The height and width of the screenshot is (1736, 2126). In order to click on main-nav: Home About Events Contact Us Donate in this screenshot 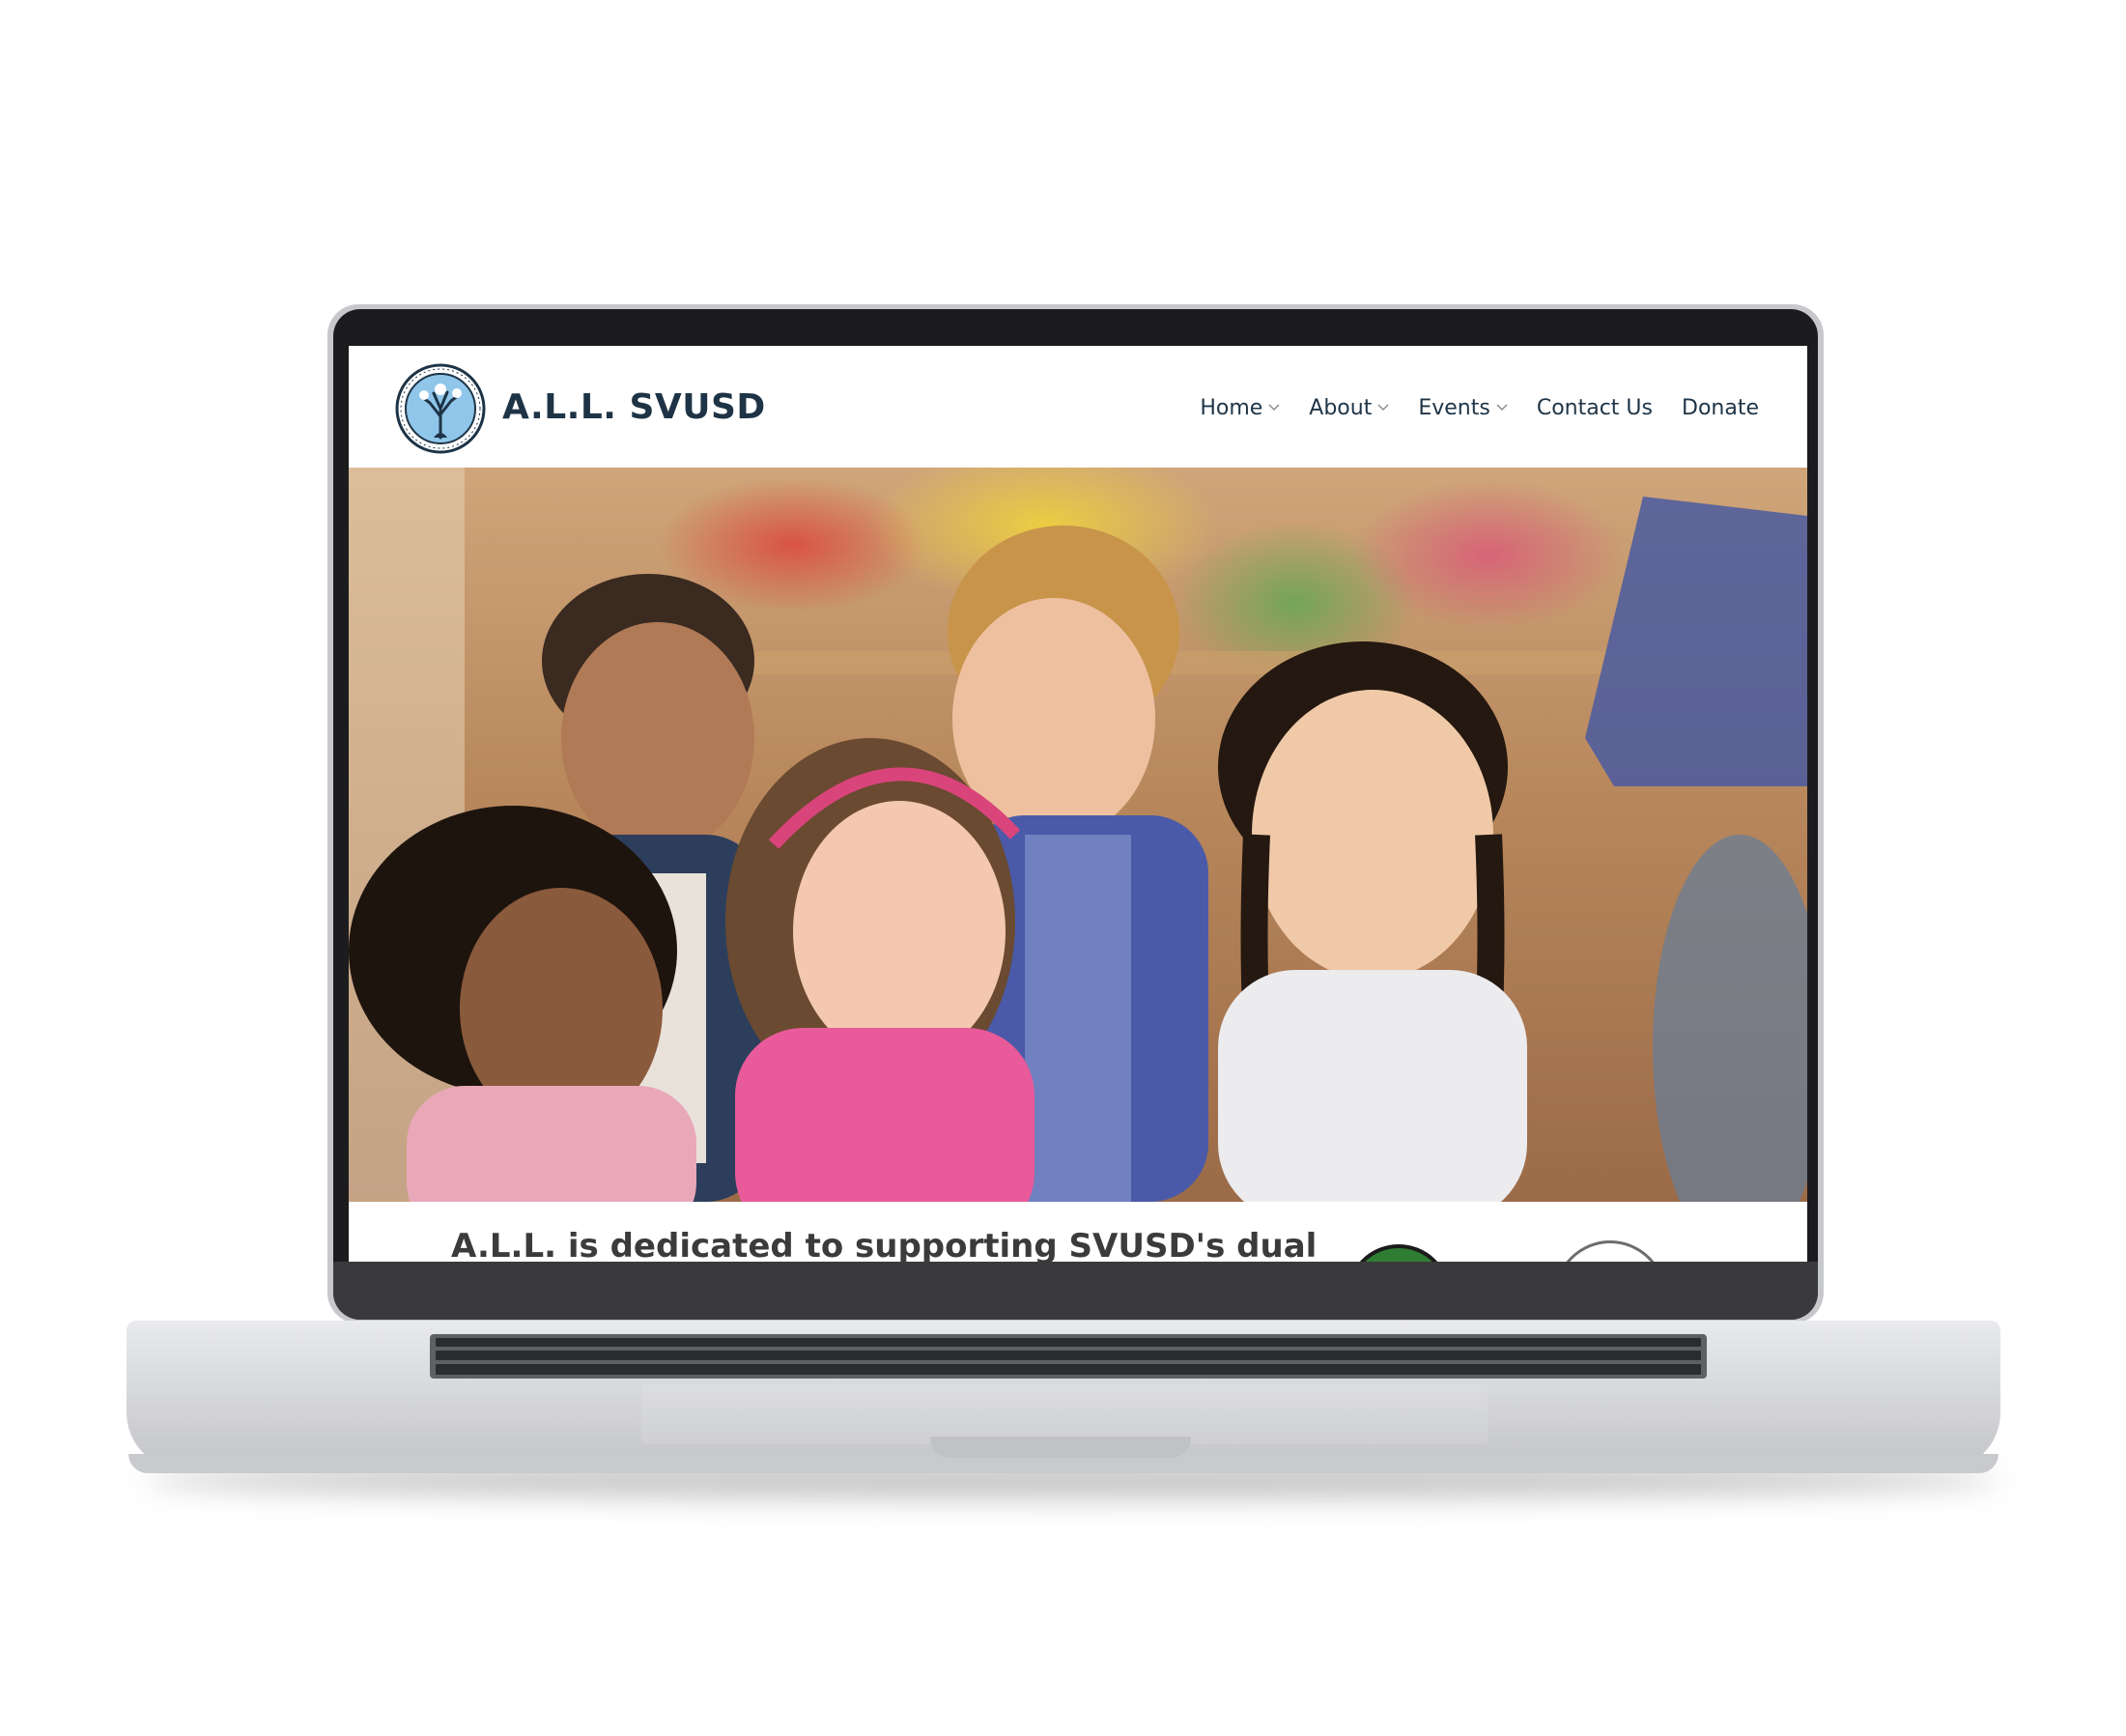, I will do `click(1479, 407)`.